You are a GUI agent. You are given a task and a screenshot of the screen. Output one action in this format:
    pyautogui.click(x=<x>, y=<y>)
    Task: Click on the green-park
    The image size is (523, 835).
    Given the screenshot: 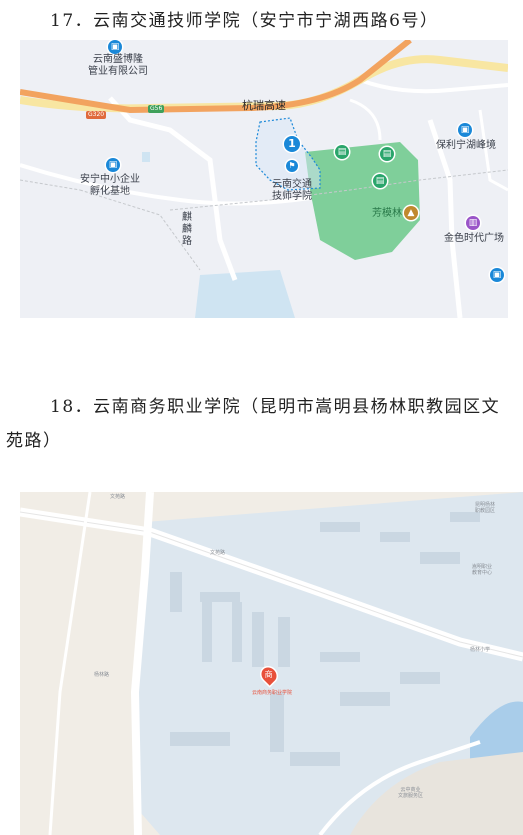 What is the action you would take?
    pyautogui.click(x=362, y=201)
    